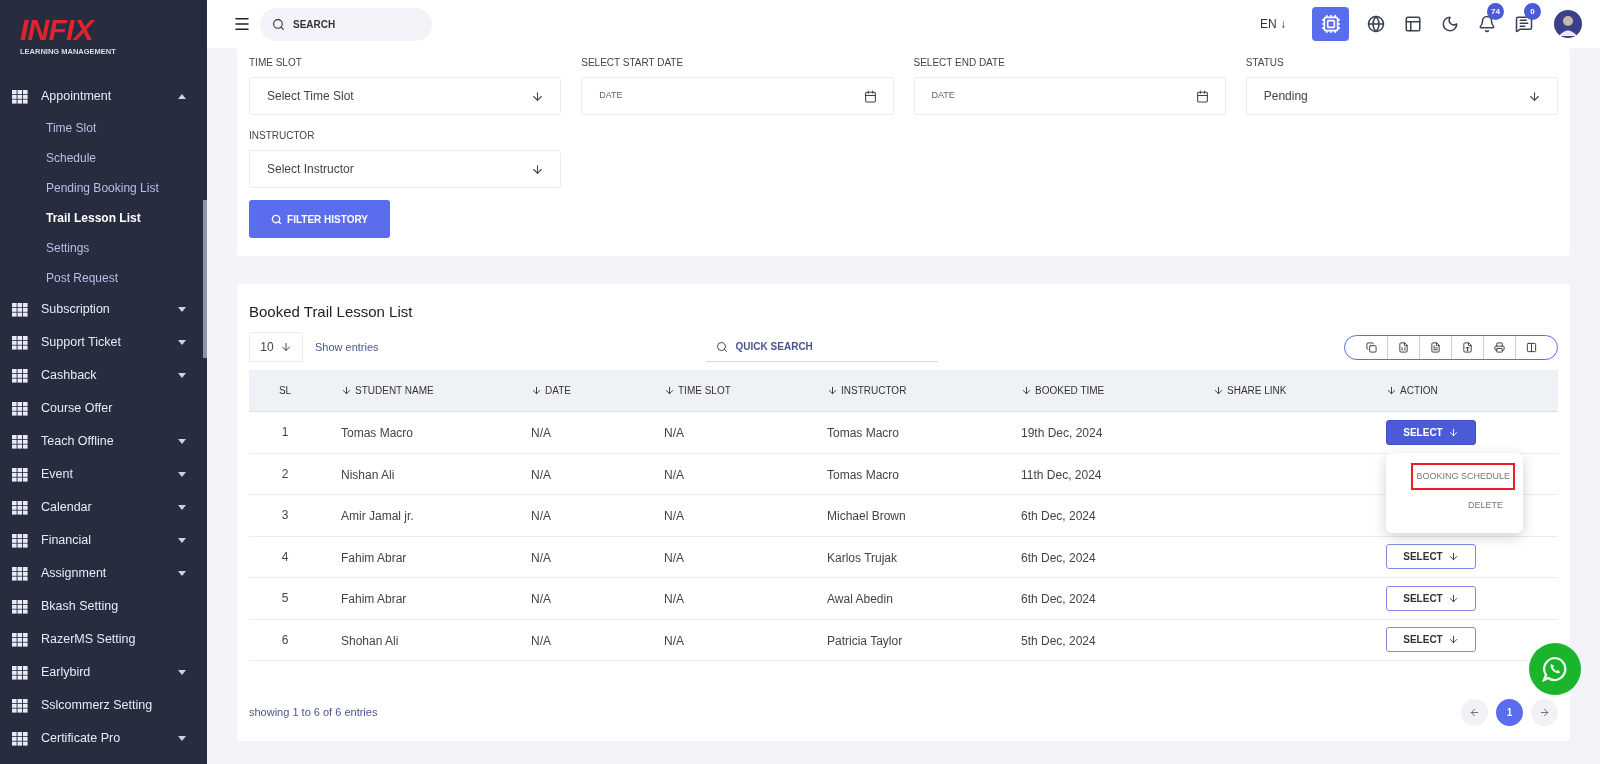  I want to click on entries-summary: showing 1 to 6 of 6 entries, so click(314, 712).